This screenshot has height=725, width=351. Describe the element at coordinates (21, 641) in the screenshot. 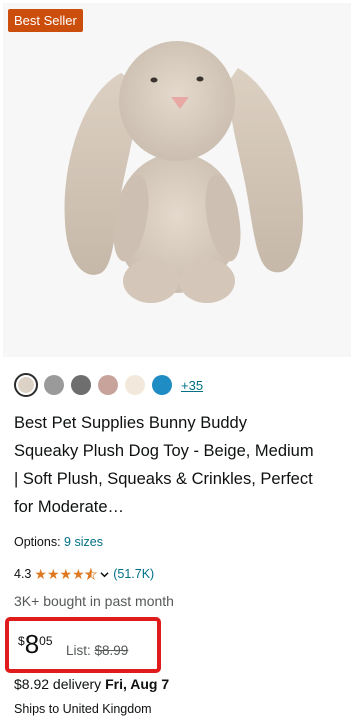

I see `price-currency: $` at that location.